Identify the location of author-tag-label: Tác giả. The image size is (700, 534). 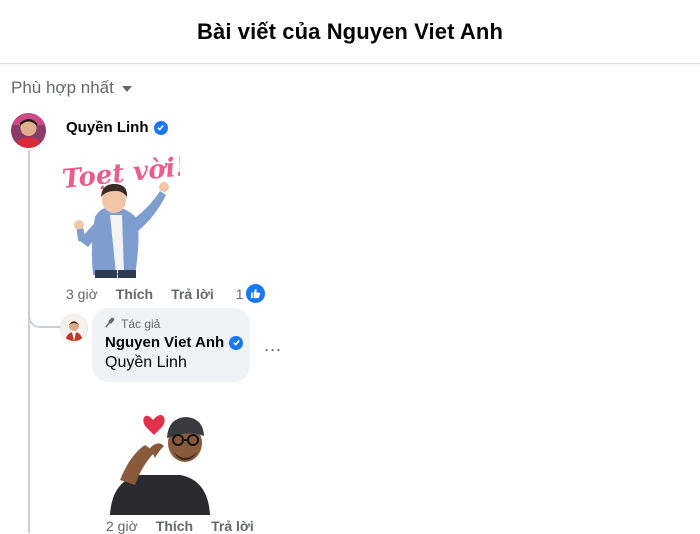
(141, 324).